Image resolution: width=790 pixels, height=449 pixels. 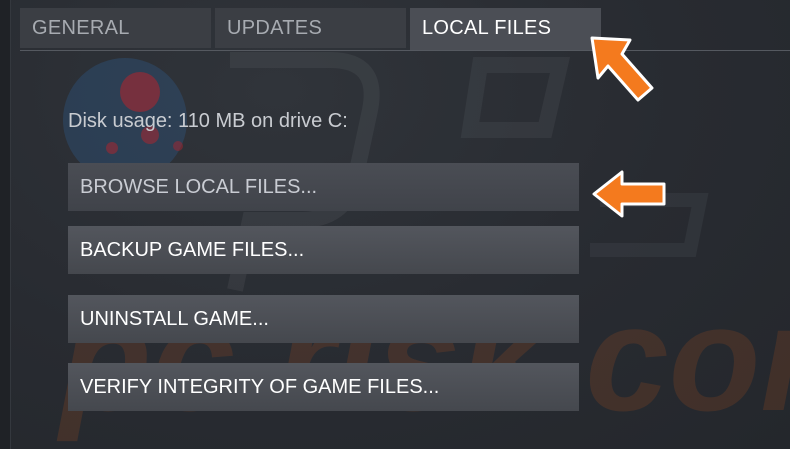 What do you see at coordinates (208, 121) in the screenshot?
I see `disk-usage-text: Disk usage: 110 MB on drive C:` at bounding box center [208, 121].